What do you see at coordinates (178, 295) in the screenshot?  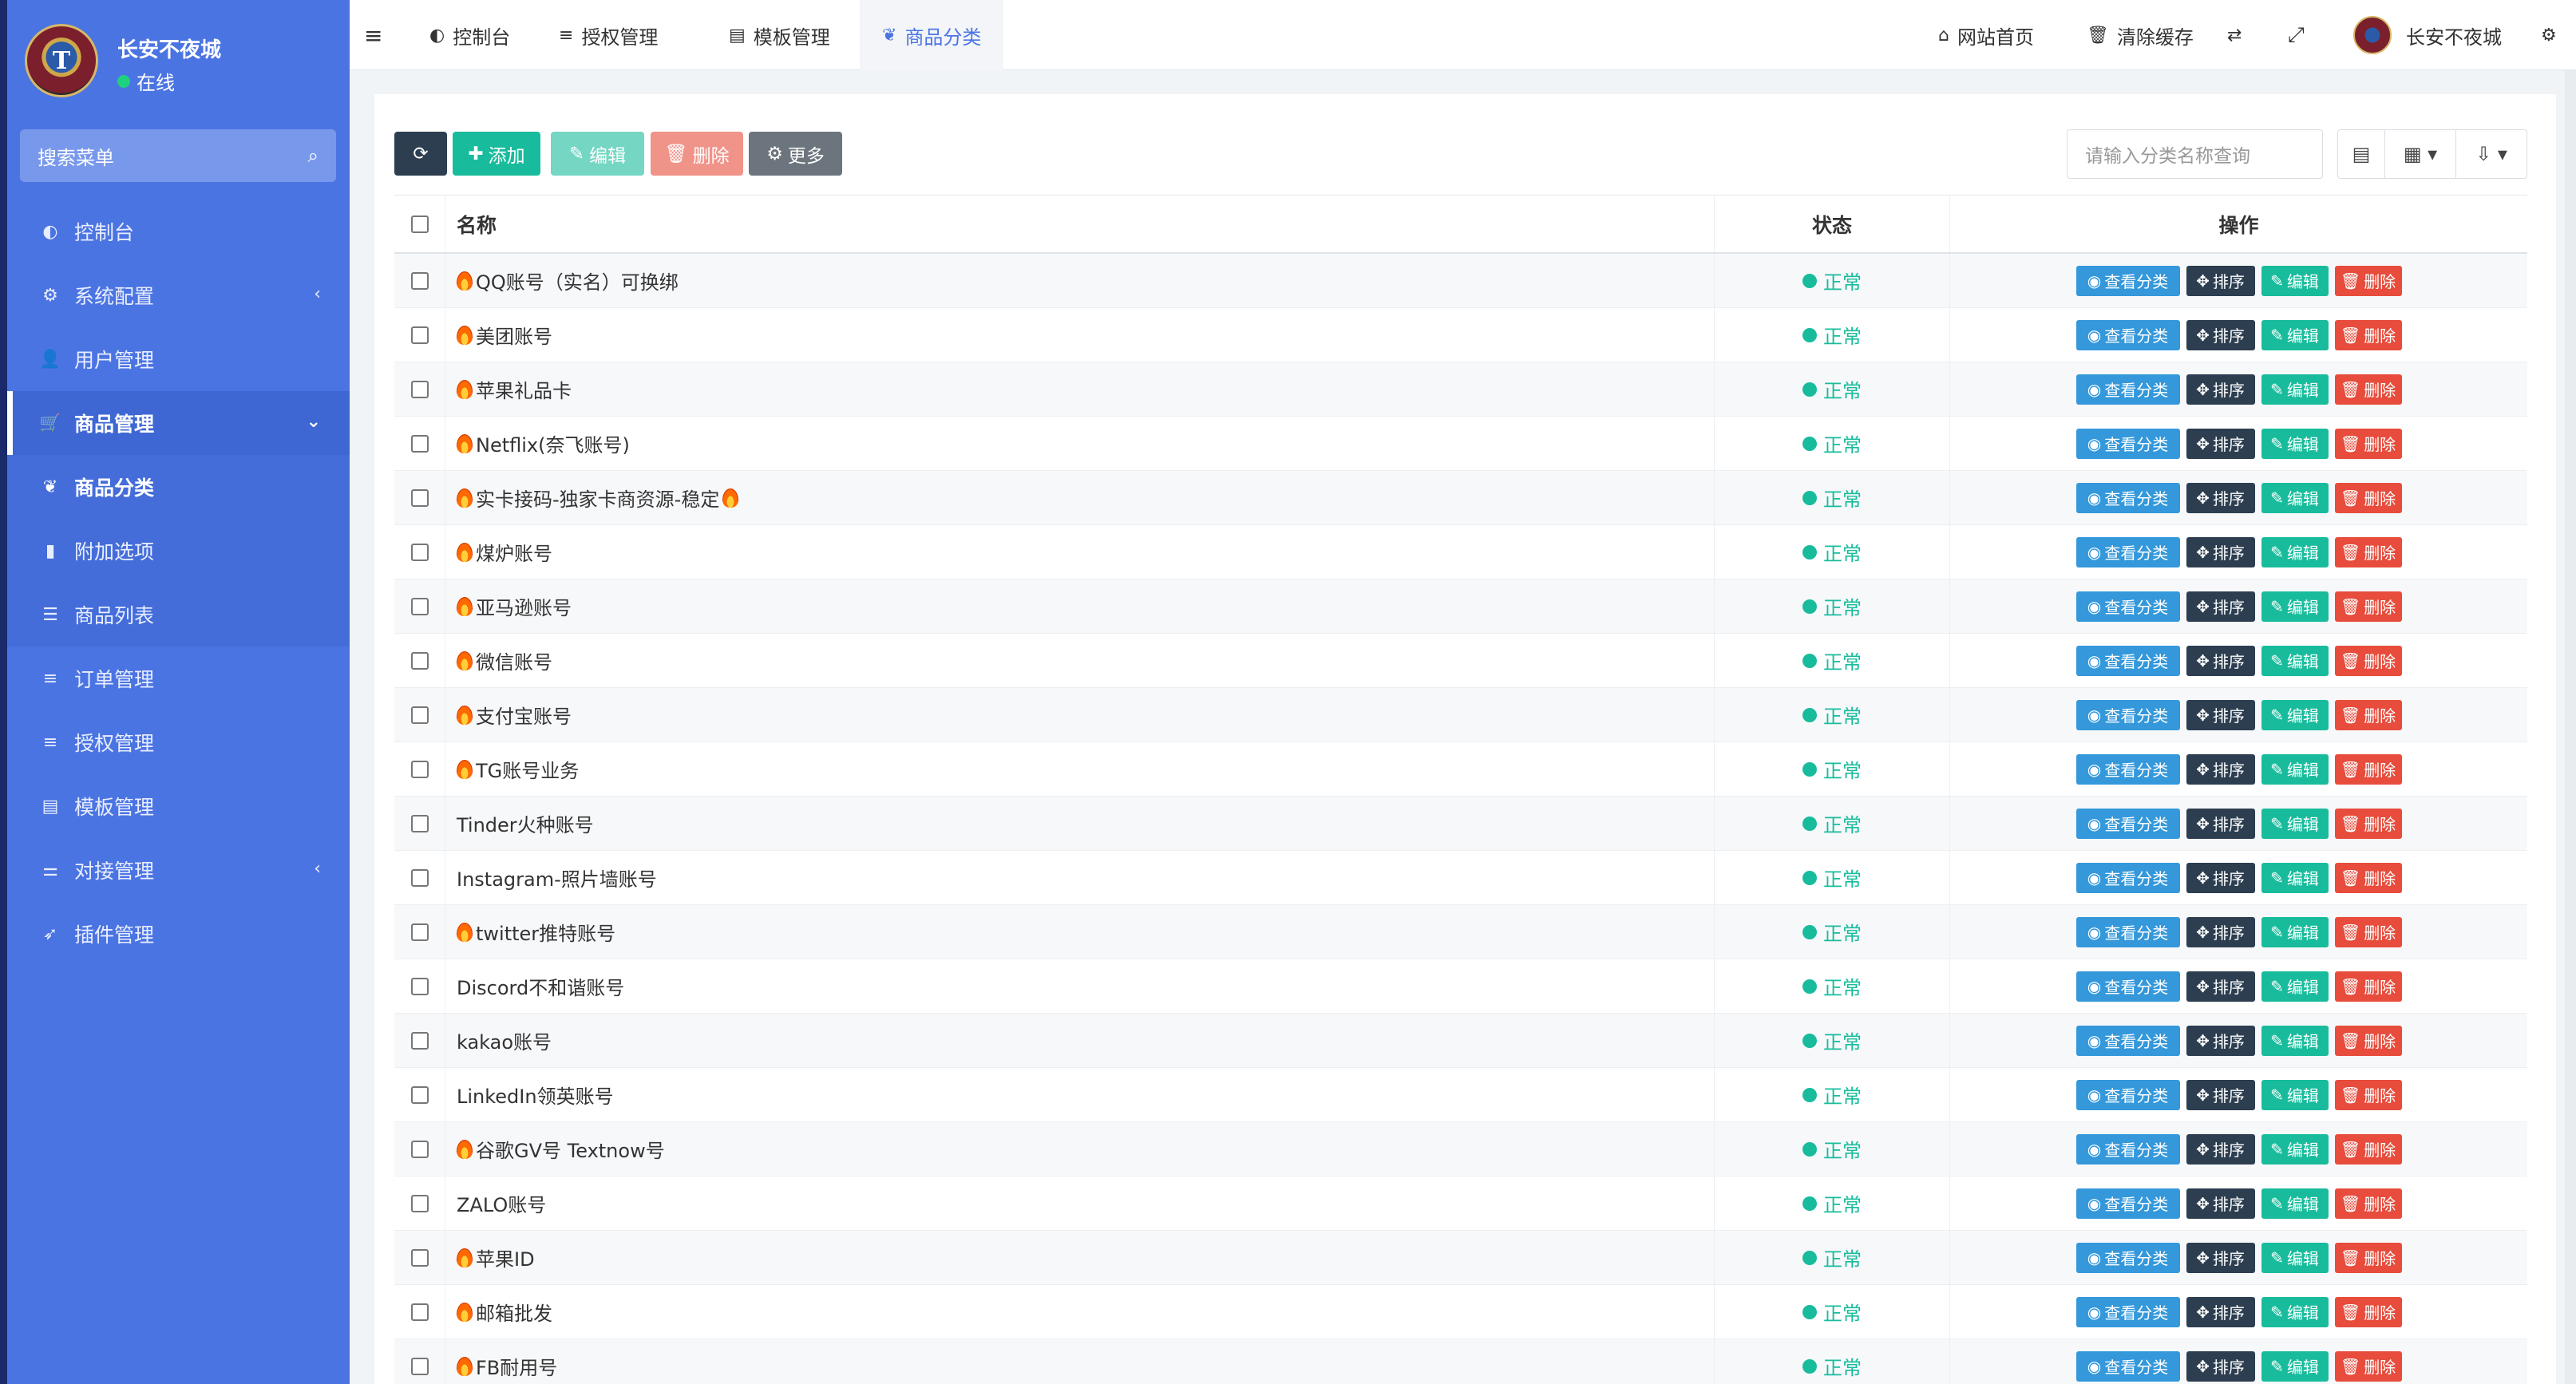 I see `sidebar-item-1: ⚙ 系统配置 ‹` at bounding box center [178, 295].